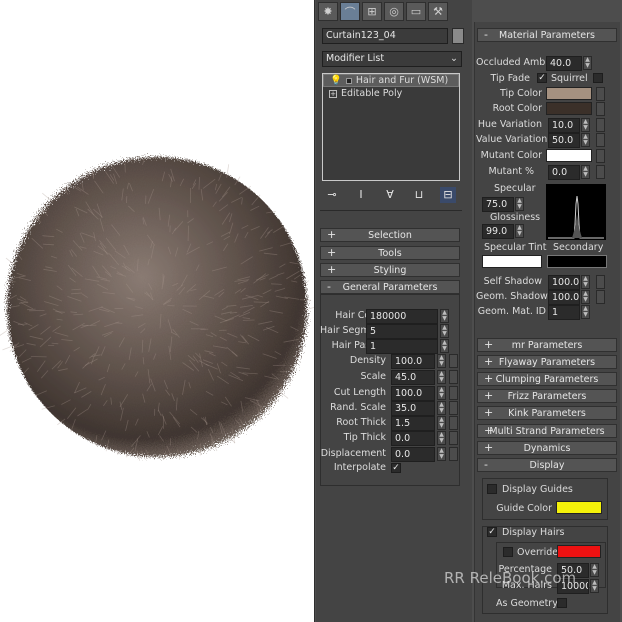 This screenshot has height=622, width=622. Describe the element at coordinates (413, 454) in the screenshot. I see `displacement-input: 0.0` at that location.